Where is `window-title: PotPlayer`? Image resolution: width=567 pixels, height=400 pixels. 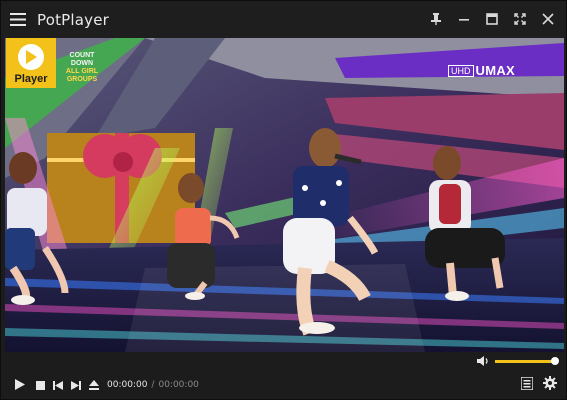
window-title: PotPlayer is located at coordinates (73, 19).